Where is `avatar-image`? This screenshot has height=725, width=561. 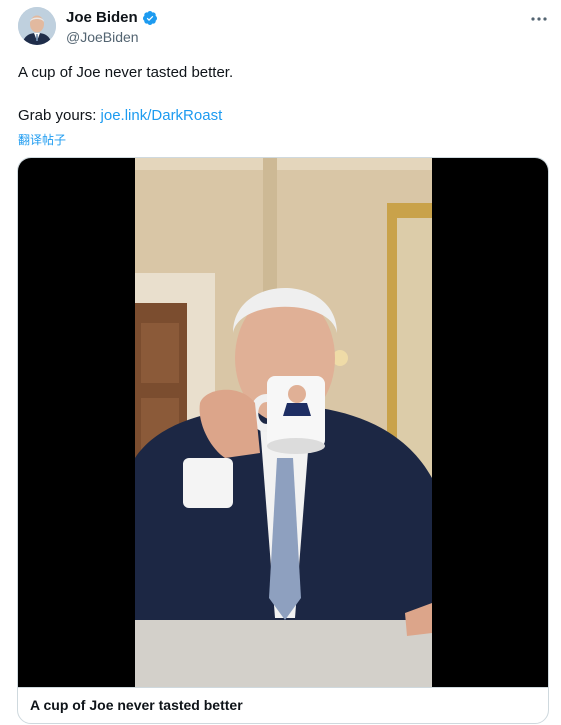
avatar-image is located at coordinates (37, 26).